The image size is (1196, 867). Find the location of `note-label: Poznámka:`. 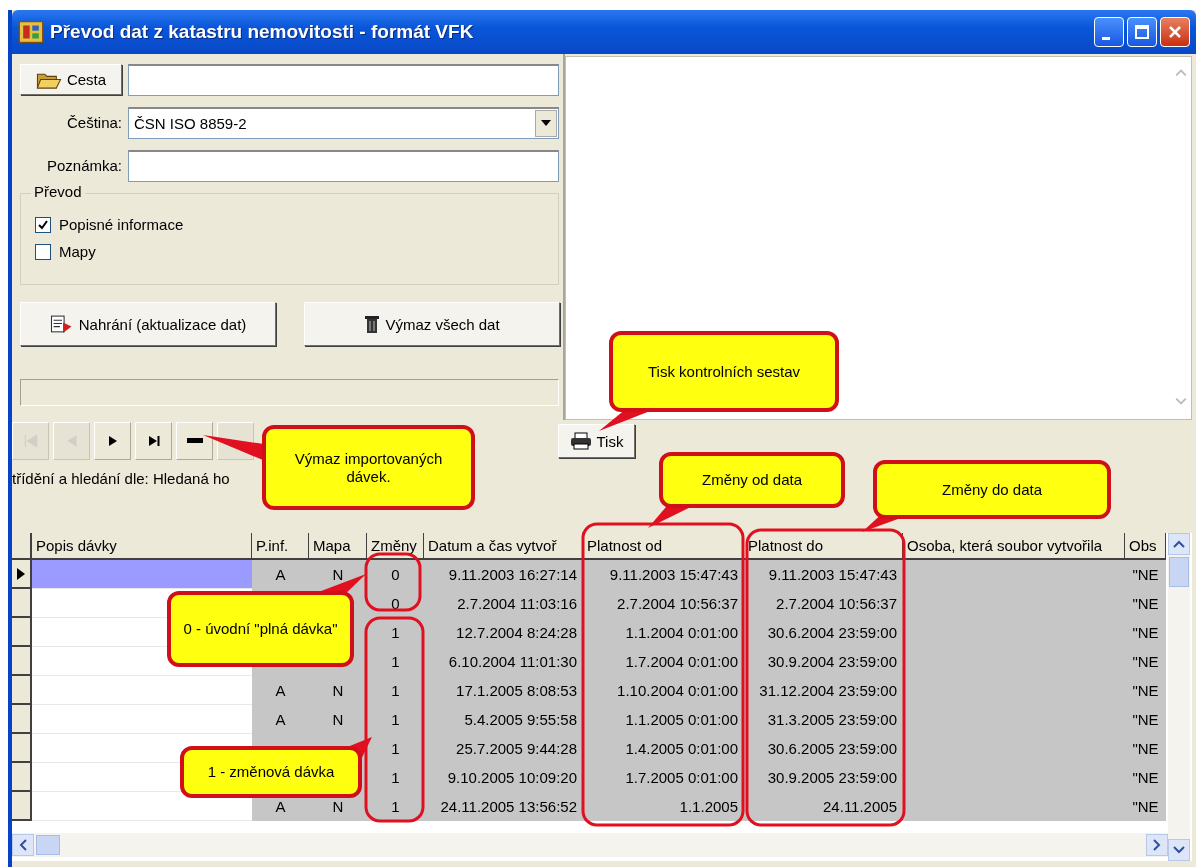

note-label: Poznámka: is located at coordinates (83, 165).